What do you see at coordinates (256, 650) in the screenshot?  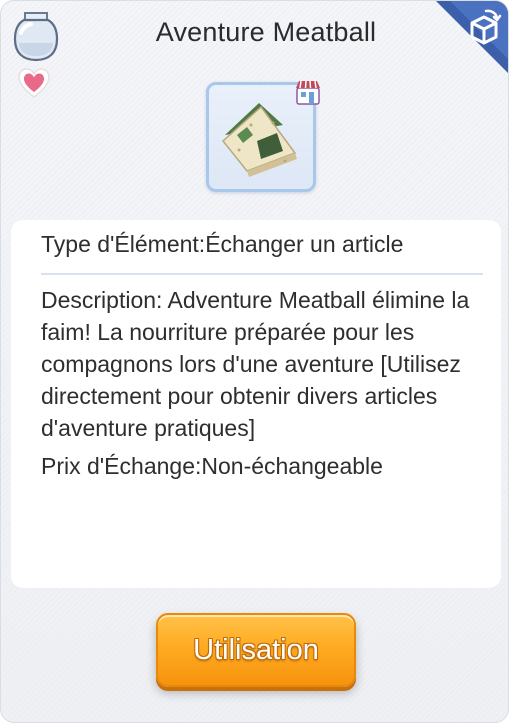 I see `use-button: Utilisation` at bounding box center [256, 650].